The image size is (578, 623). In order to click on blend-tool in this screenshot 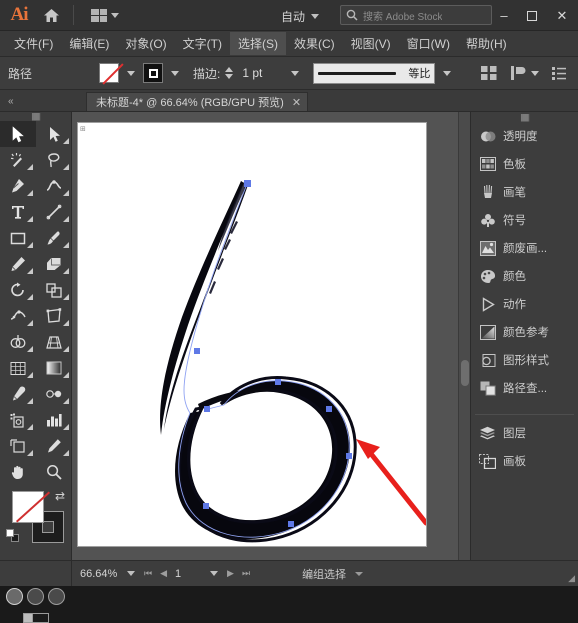, I will do `click(54, 394)`.